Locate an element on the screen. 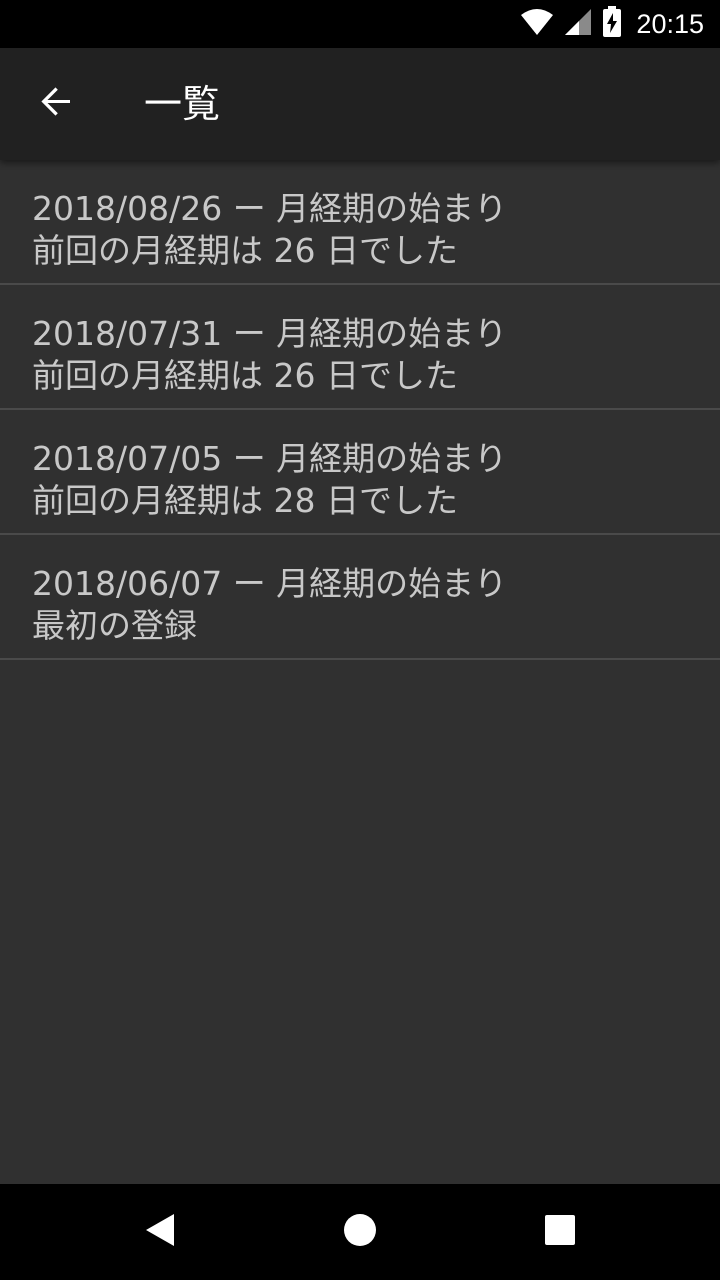 Image resolution: width=720 pixels, height=1280 pixels. list-item-date-line: 2018/06/07 ー 月経期の始まり is located at coordinates (270, 583).